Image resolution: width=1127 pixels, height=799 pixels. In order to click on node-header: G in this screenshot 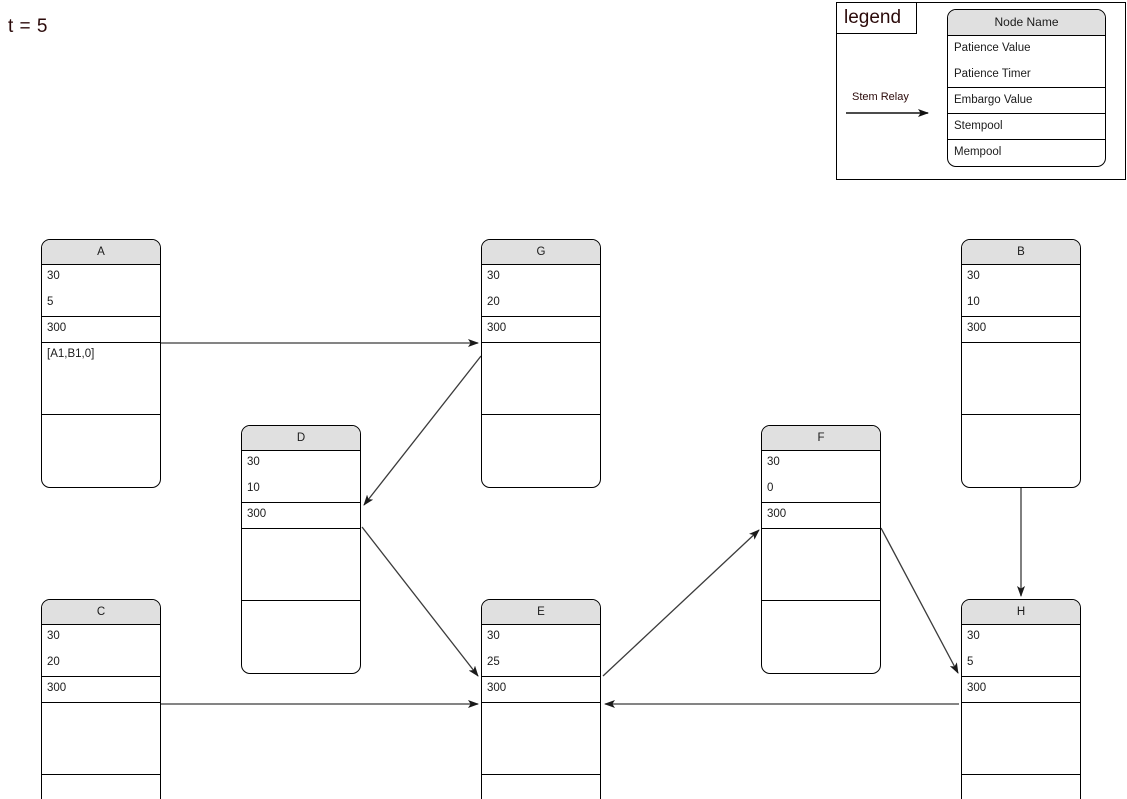, I will do `click(541, 252)`.